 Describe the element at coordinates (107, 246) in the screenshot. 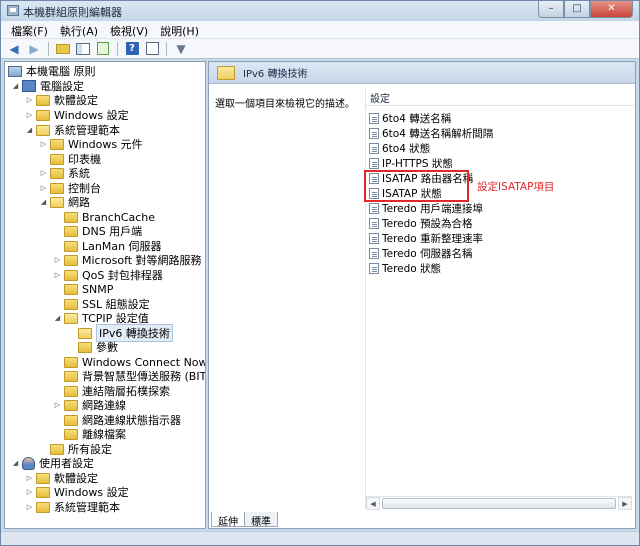

I see `tree-item: LanMan 伺服器` at that location.